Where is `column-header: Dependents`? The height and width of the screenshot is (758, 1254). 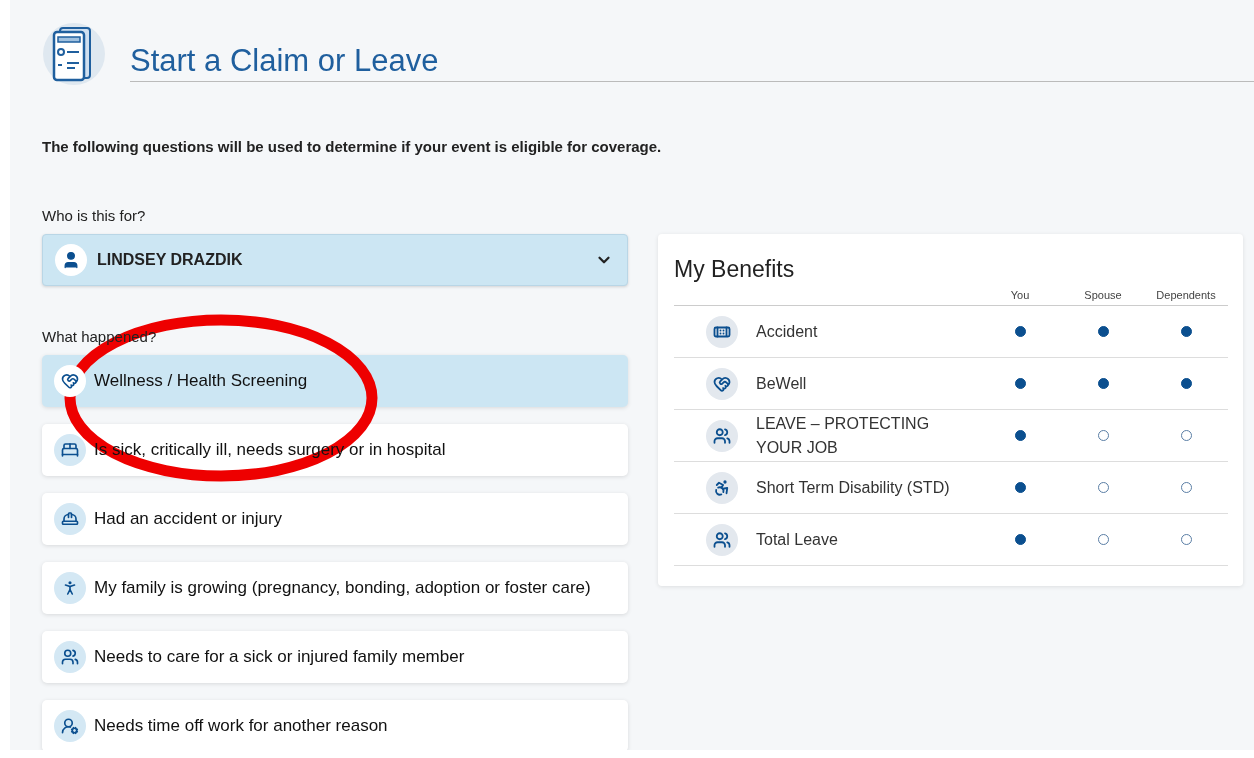
column-header: Dependents is located at coordinates (1186, 297).